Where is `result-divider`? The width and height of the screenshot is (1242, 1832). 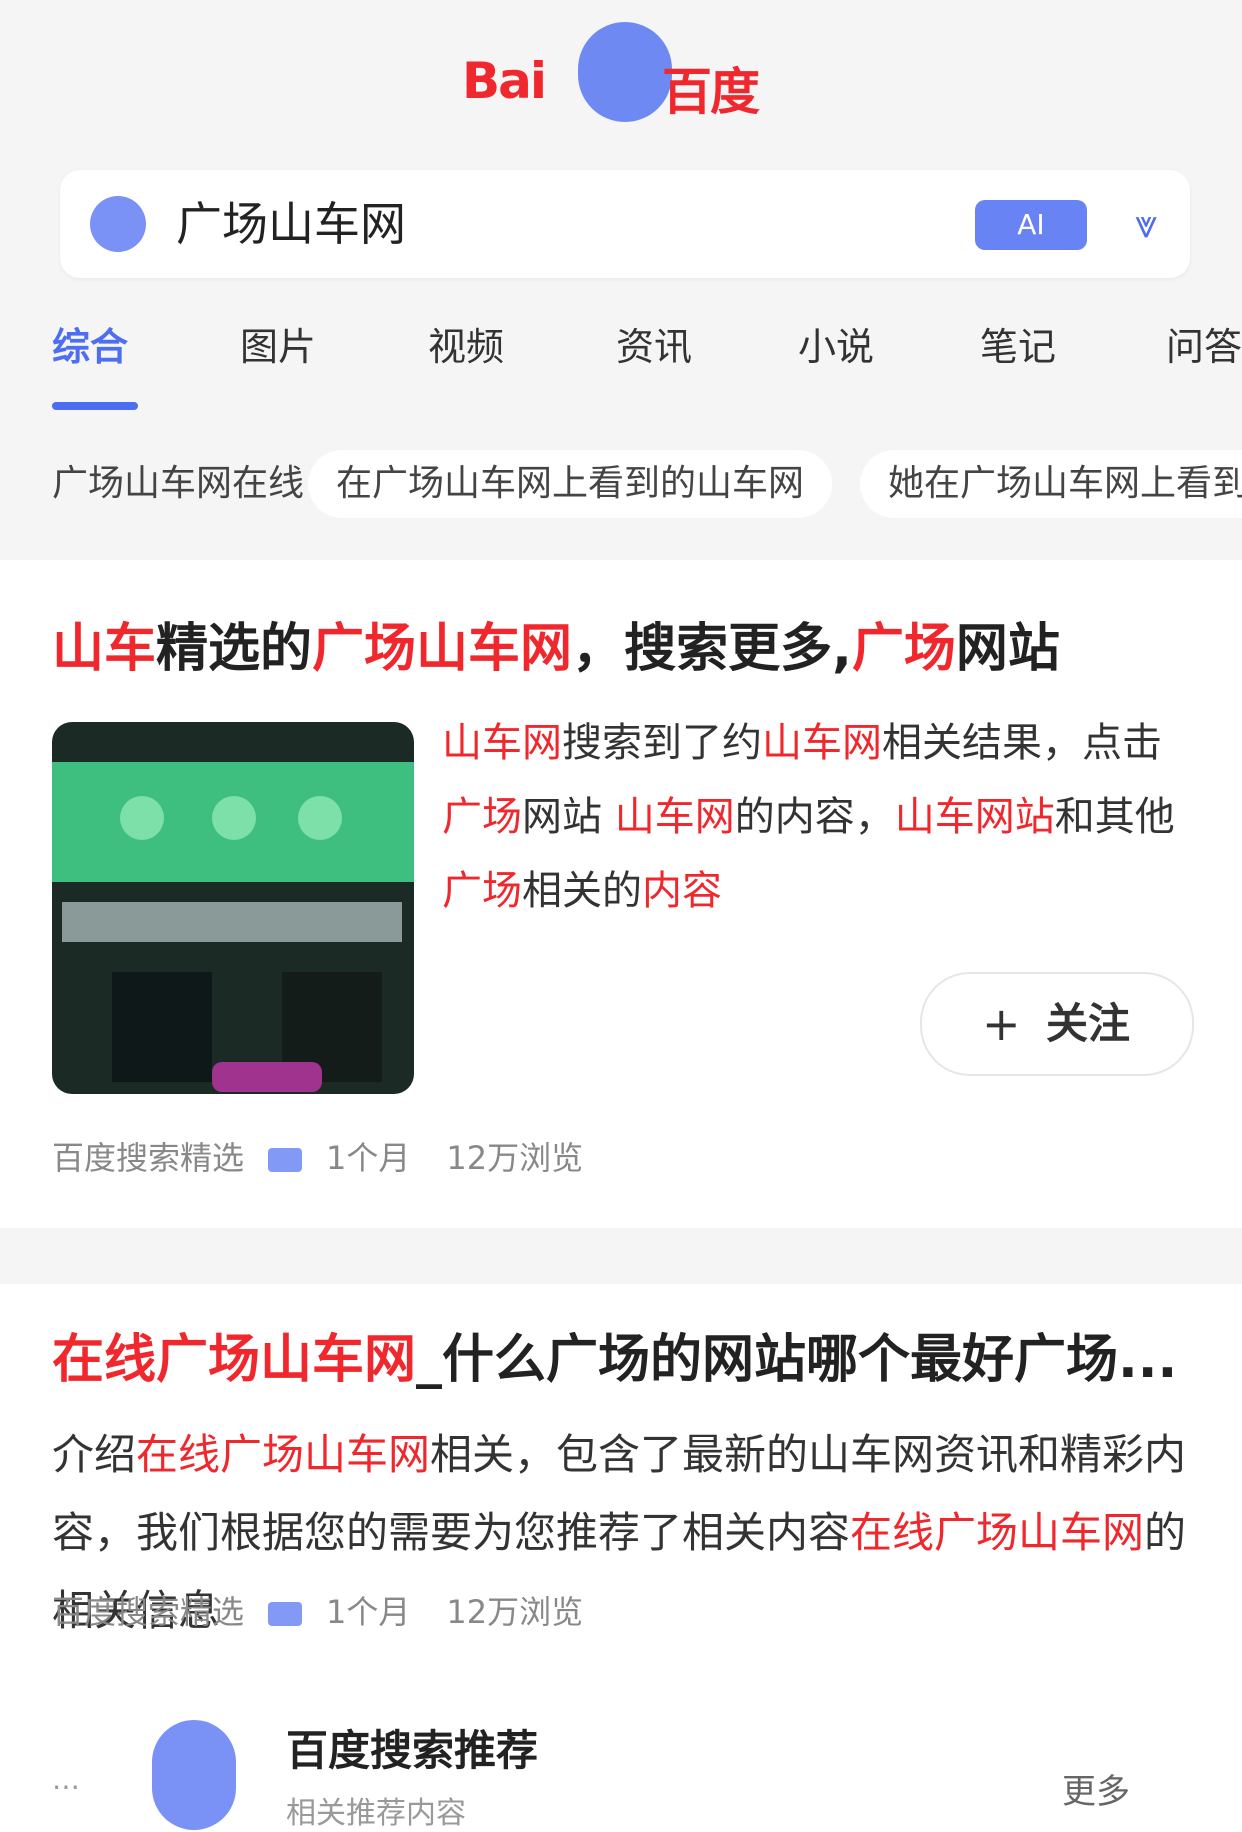
result-divider is located at coordinates (621, 1256).